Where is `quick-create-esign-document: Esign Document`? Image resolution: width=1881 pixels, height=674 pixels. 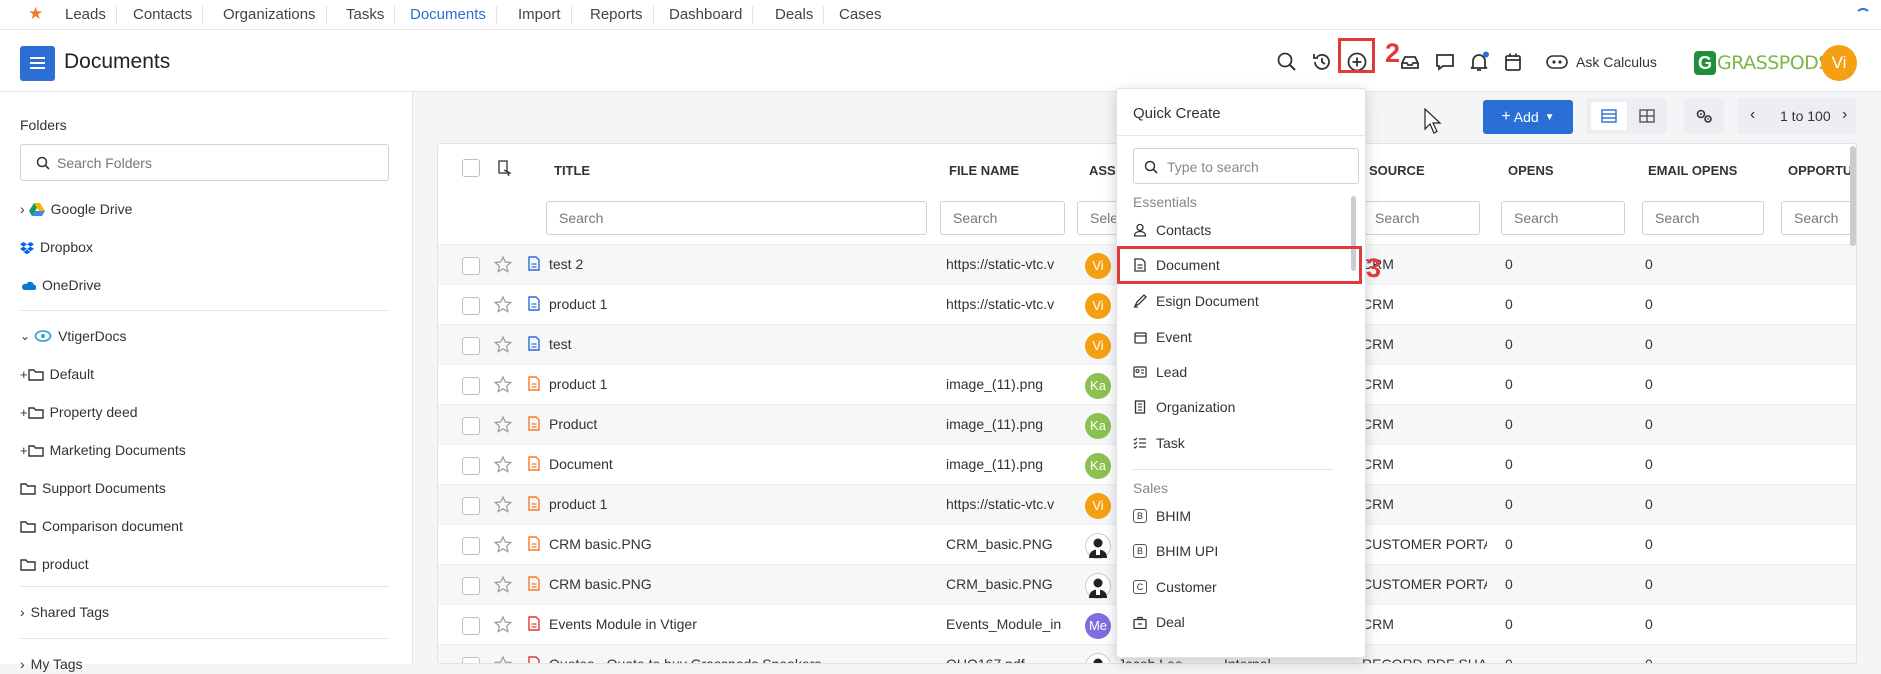
quick-create-esign-document: Esign Document is located at coordinates (1196, 301).